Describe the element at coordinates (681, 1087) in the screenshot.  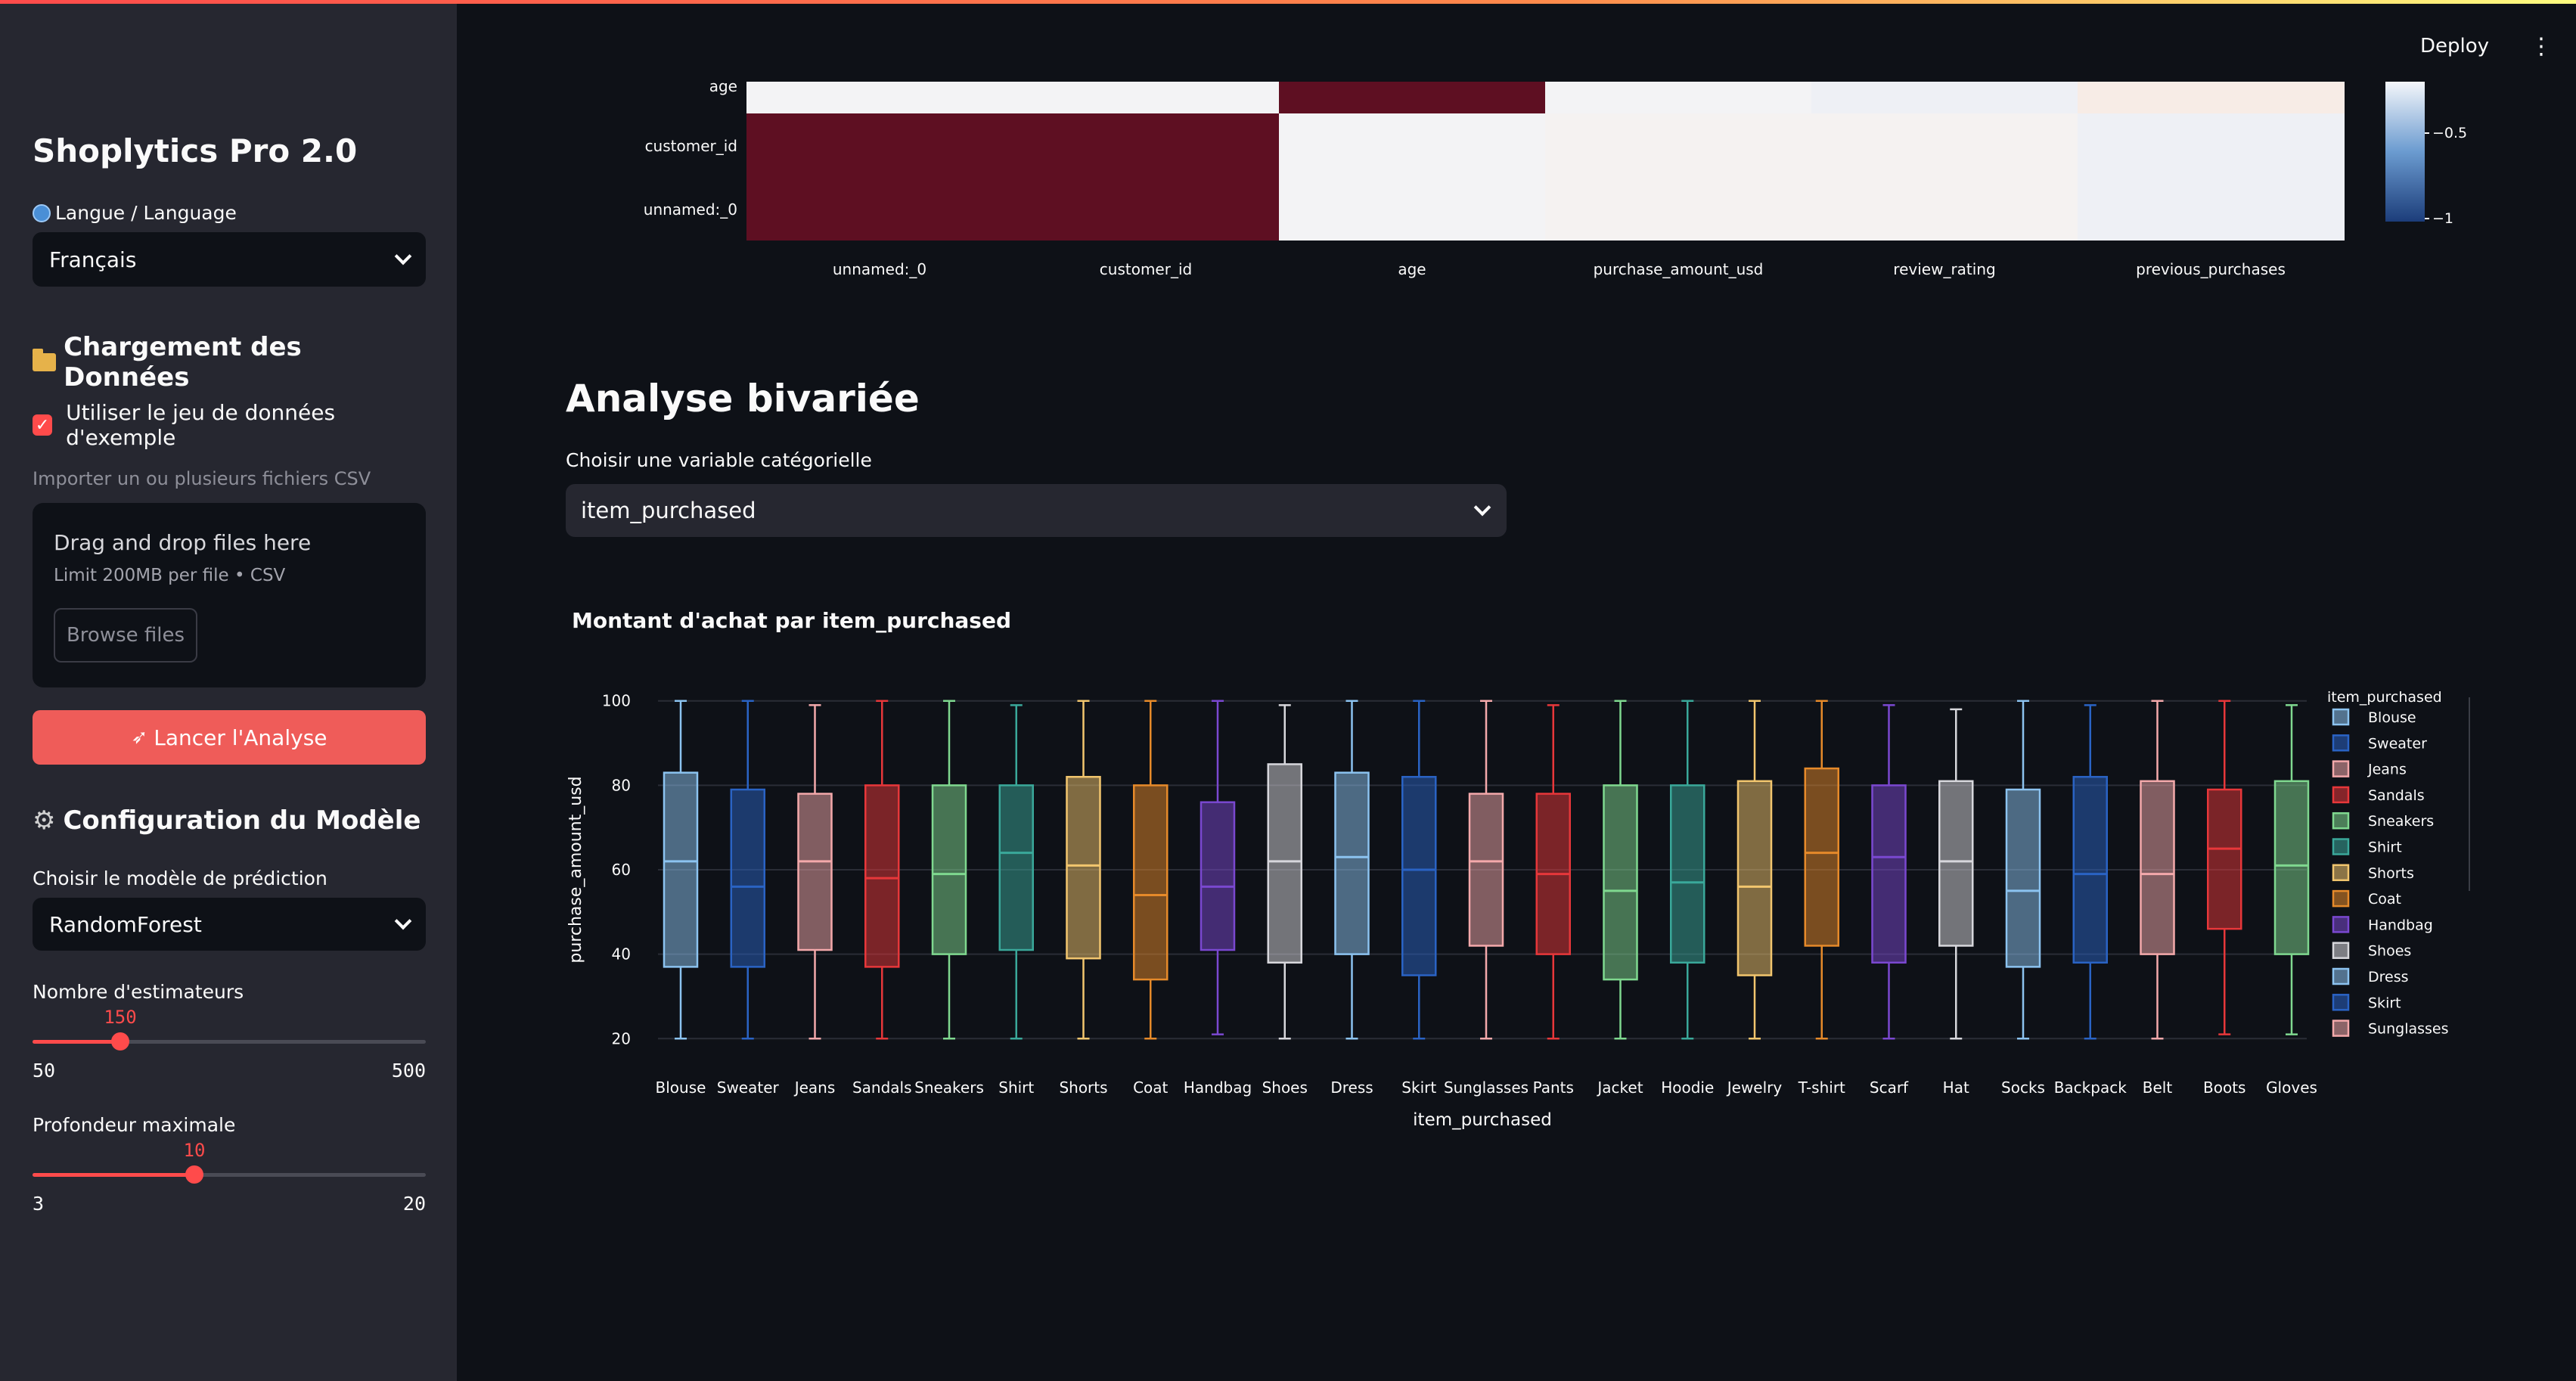
I see `x-tick-label: Blouse` at that location.